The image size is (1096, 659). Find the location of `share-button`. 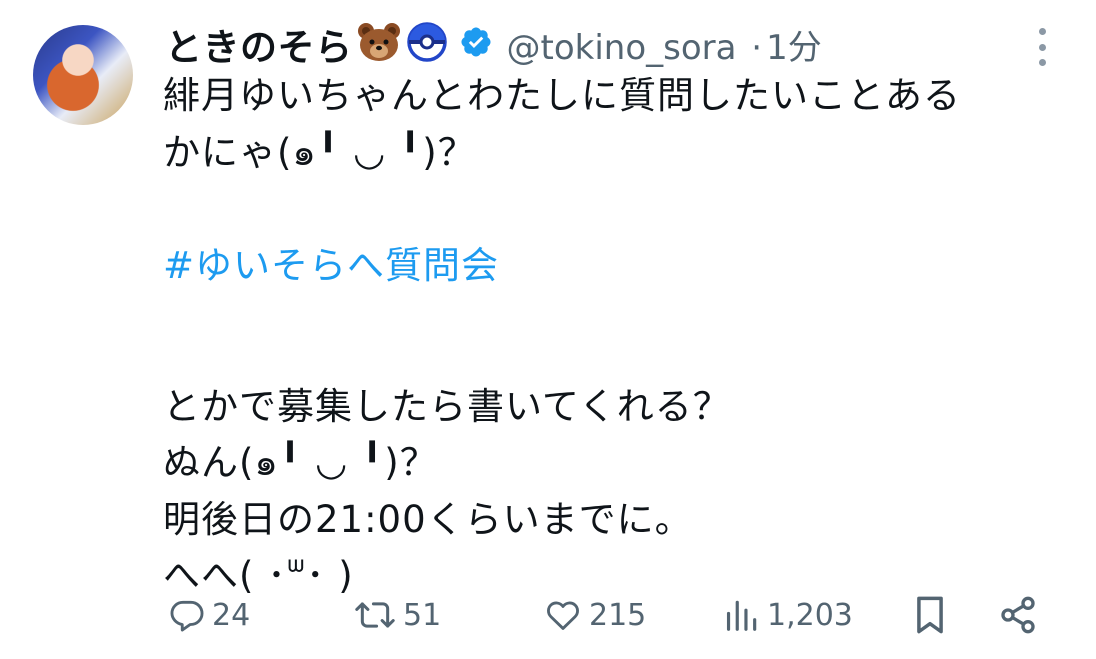

share-button is located at coordinates (1018, 615).